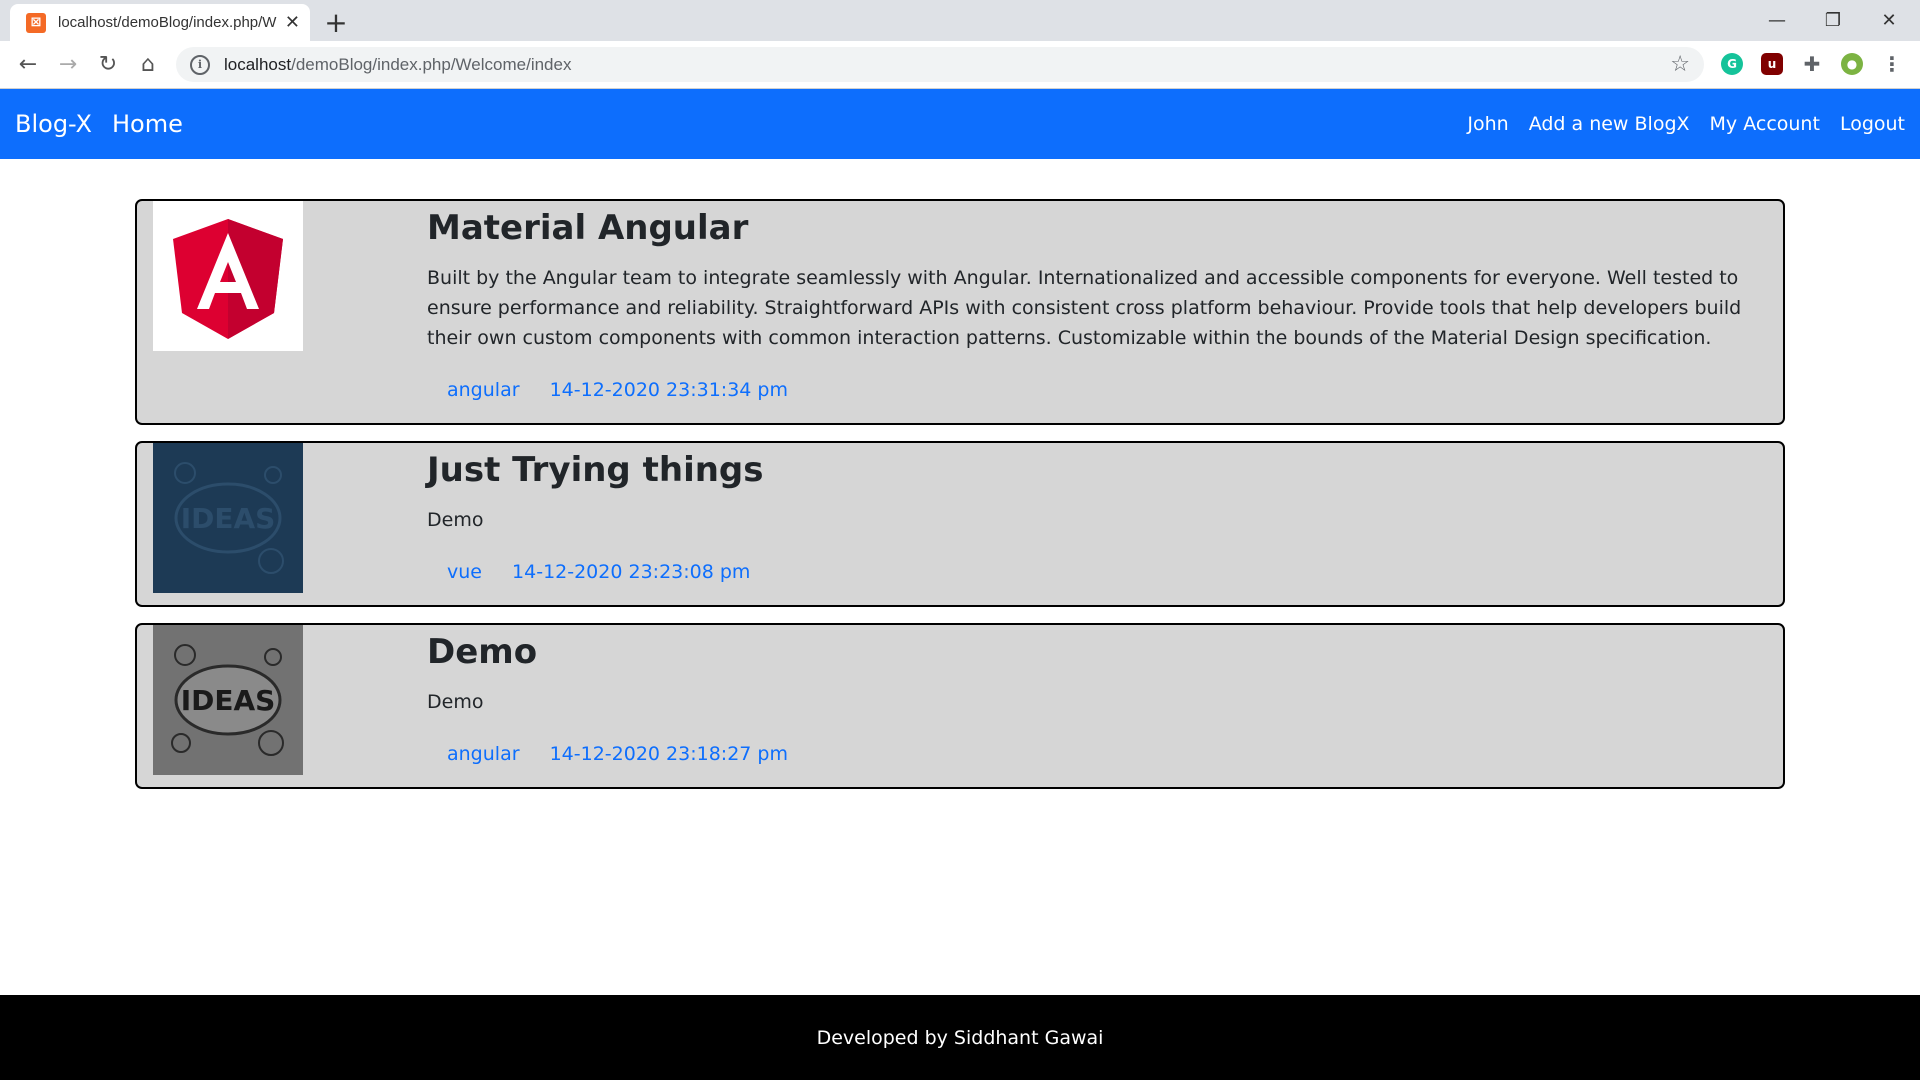  I want to click on post-date-link: 14-12-2020 23:31:34 pm, so click(669, 390).